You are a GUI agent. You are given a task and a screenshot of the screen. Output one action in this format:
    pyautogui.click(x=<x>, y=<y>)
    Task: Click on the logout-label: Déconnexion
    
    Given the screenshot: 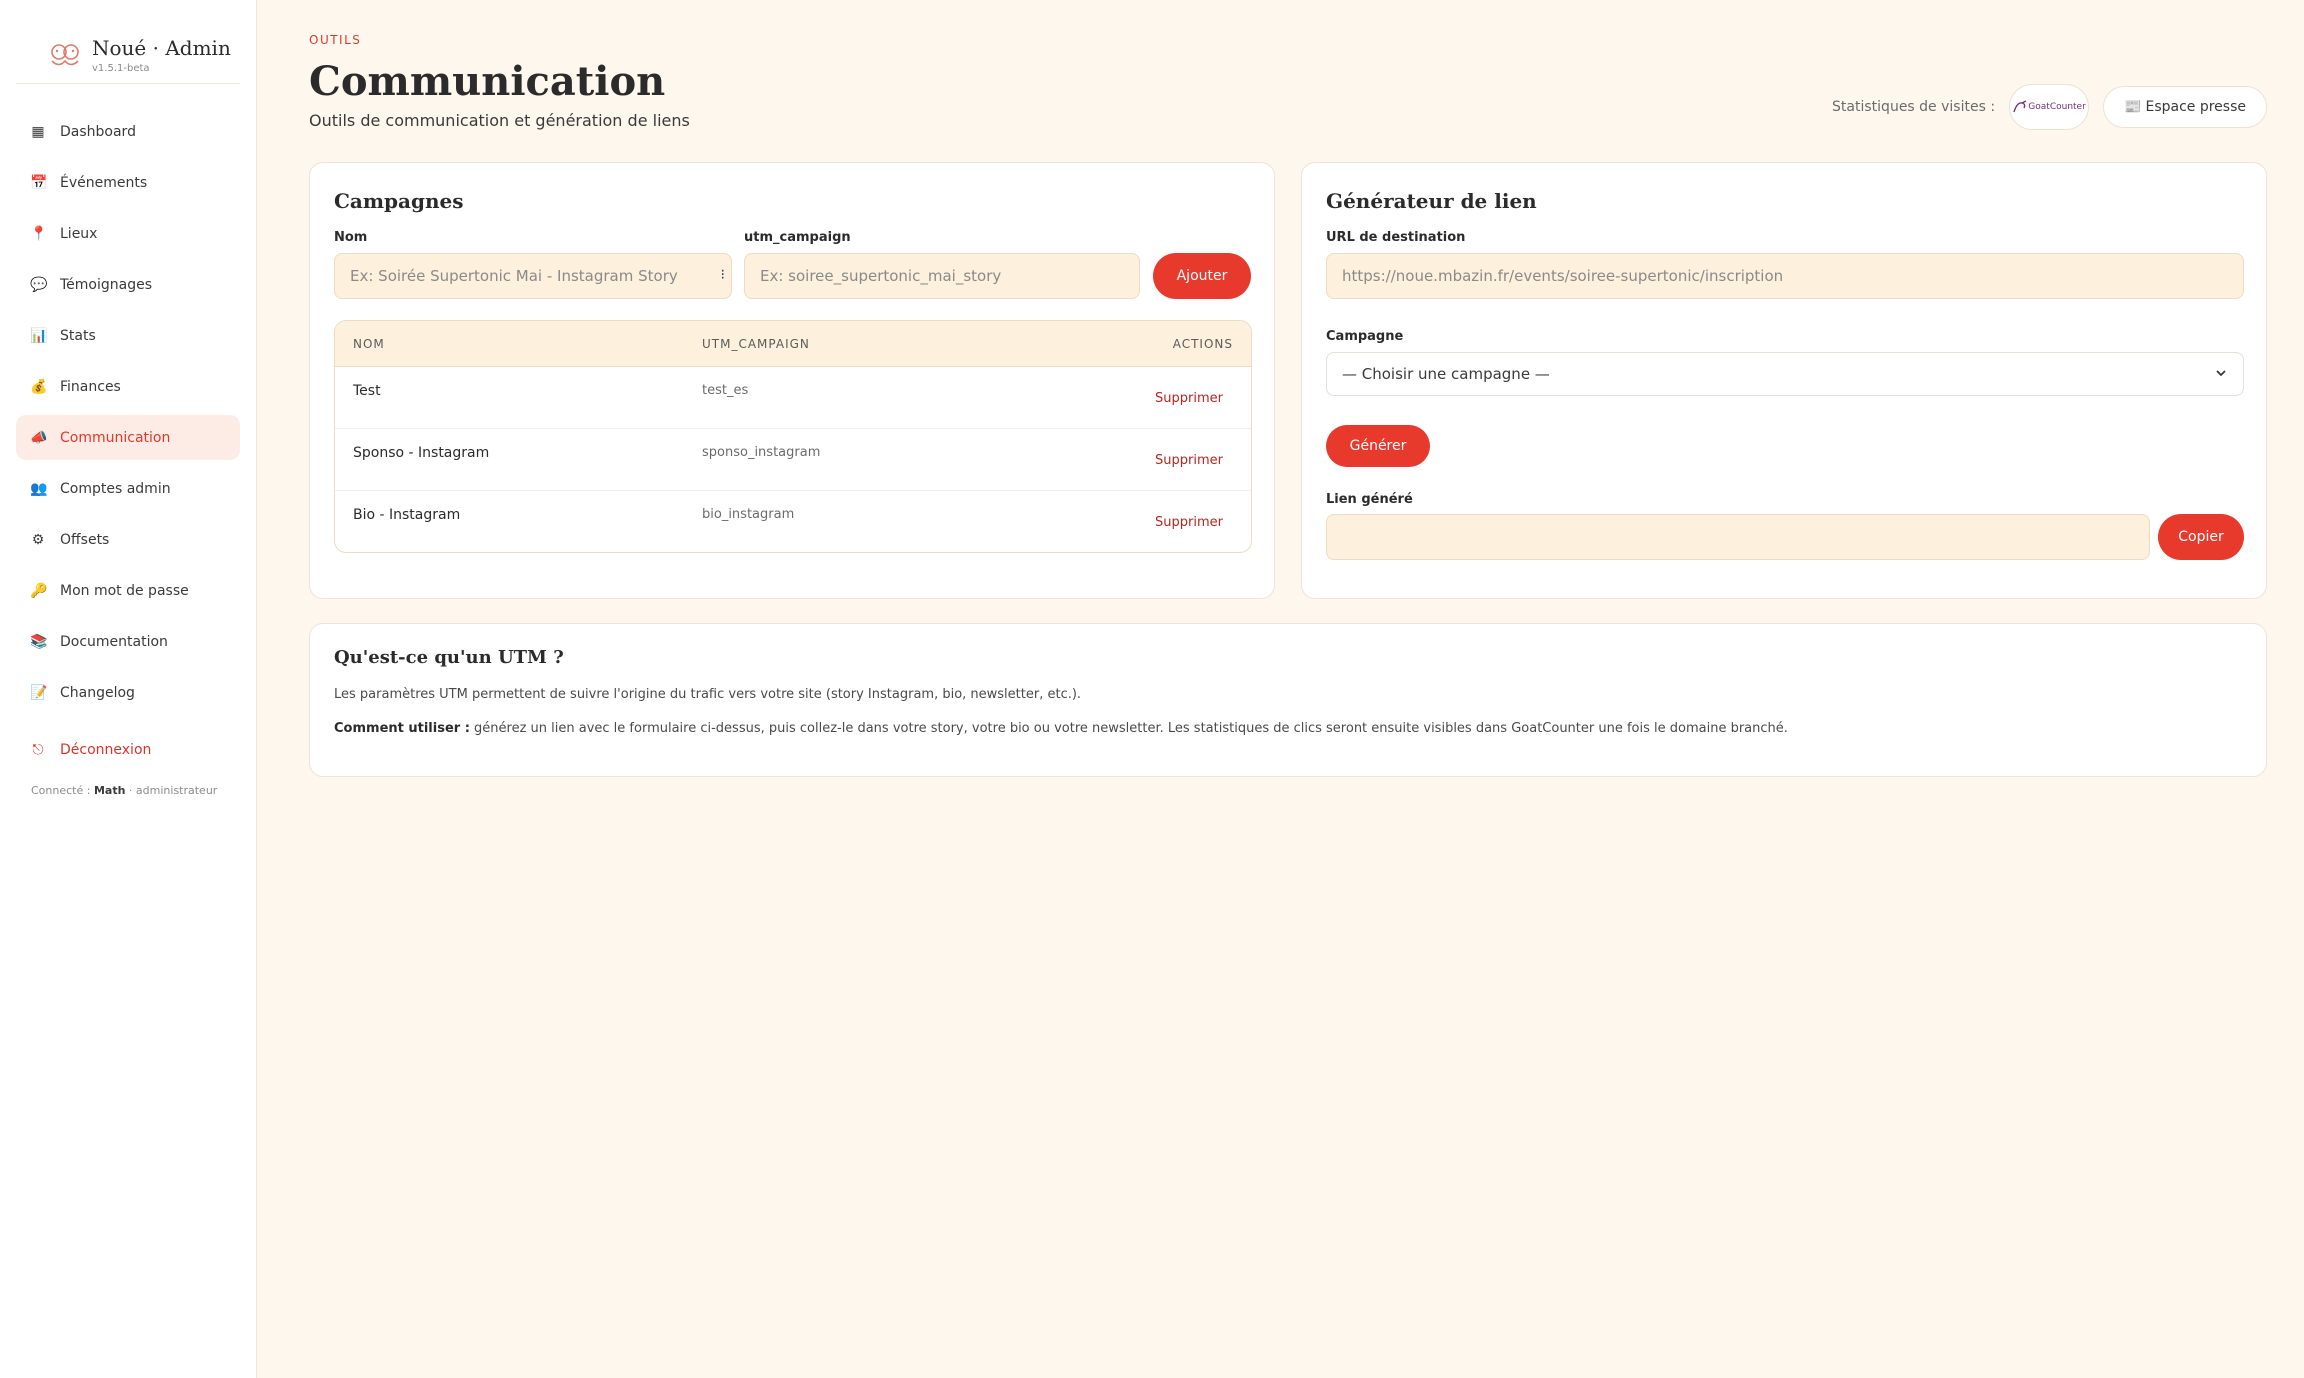 What is the action you would take?
    pyautogui.click(x=106, y=749)
    